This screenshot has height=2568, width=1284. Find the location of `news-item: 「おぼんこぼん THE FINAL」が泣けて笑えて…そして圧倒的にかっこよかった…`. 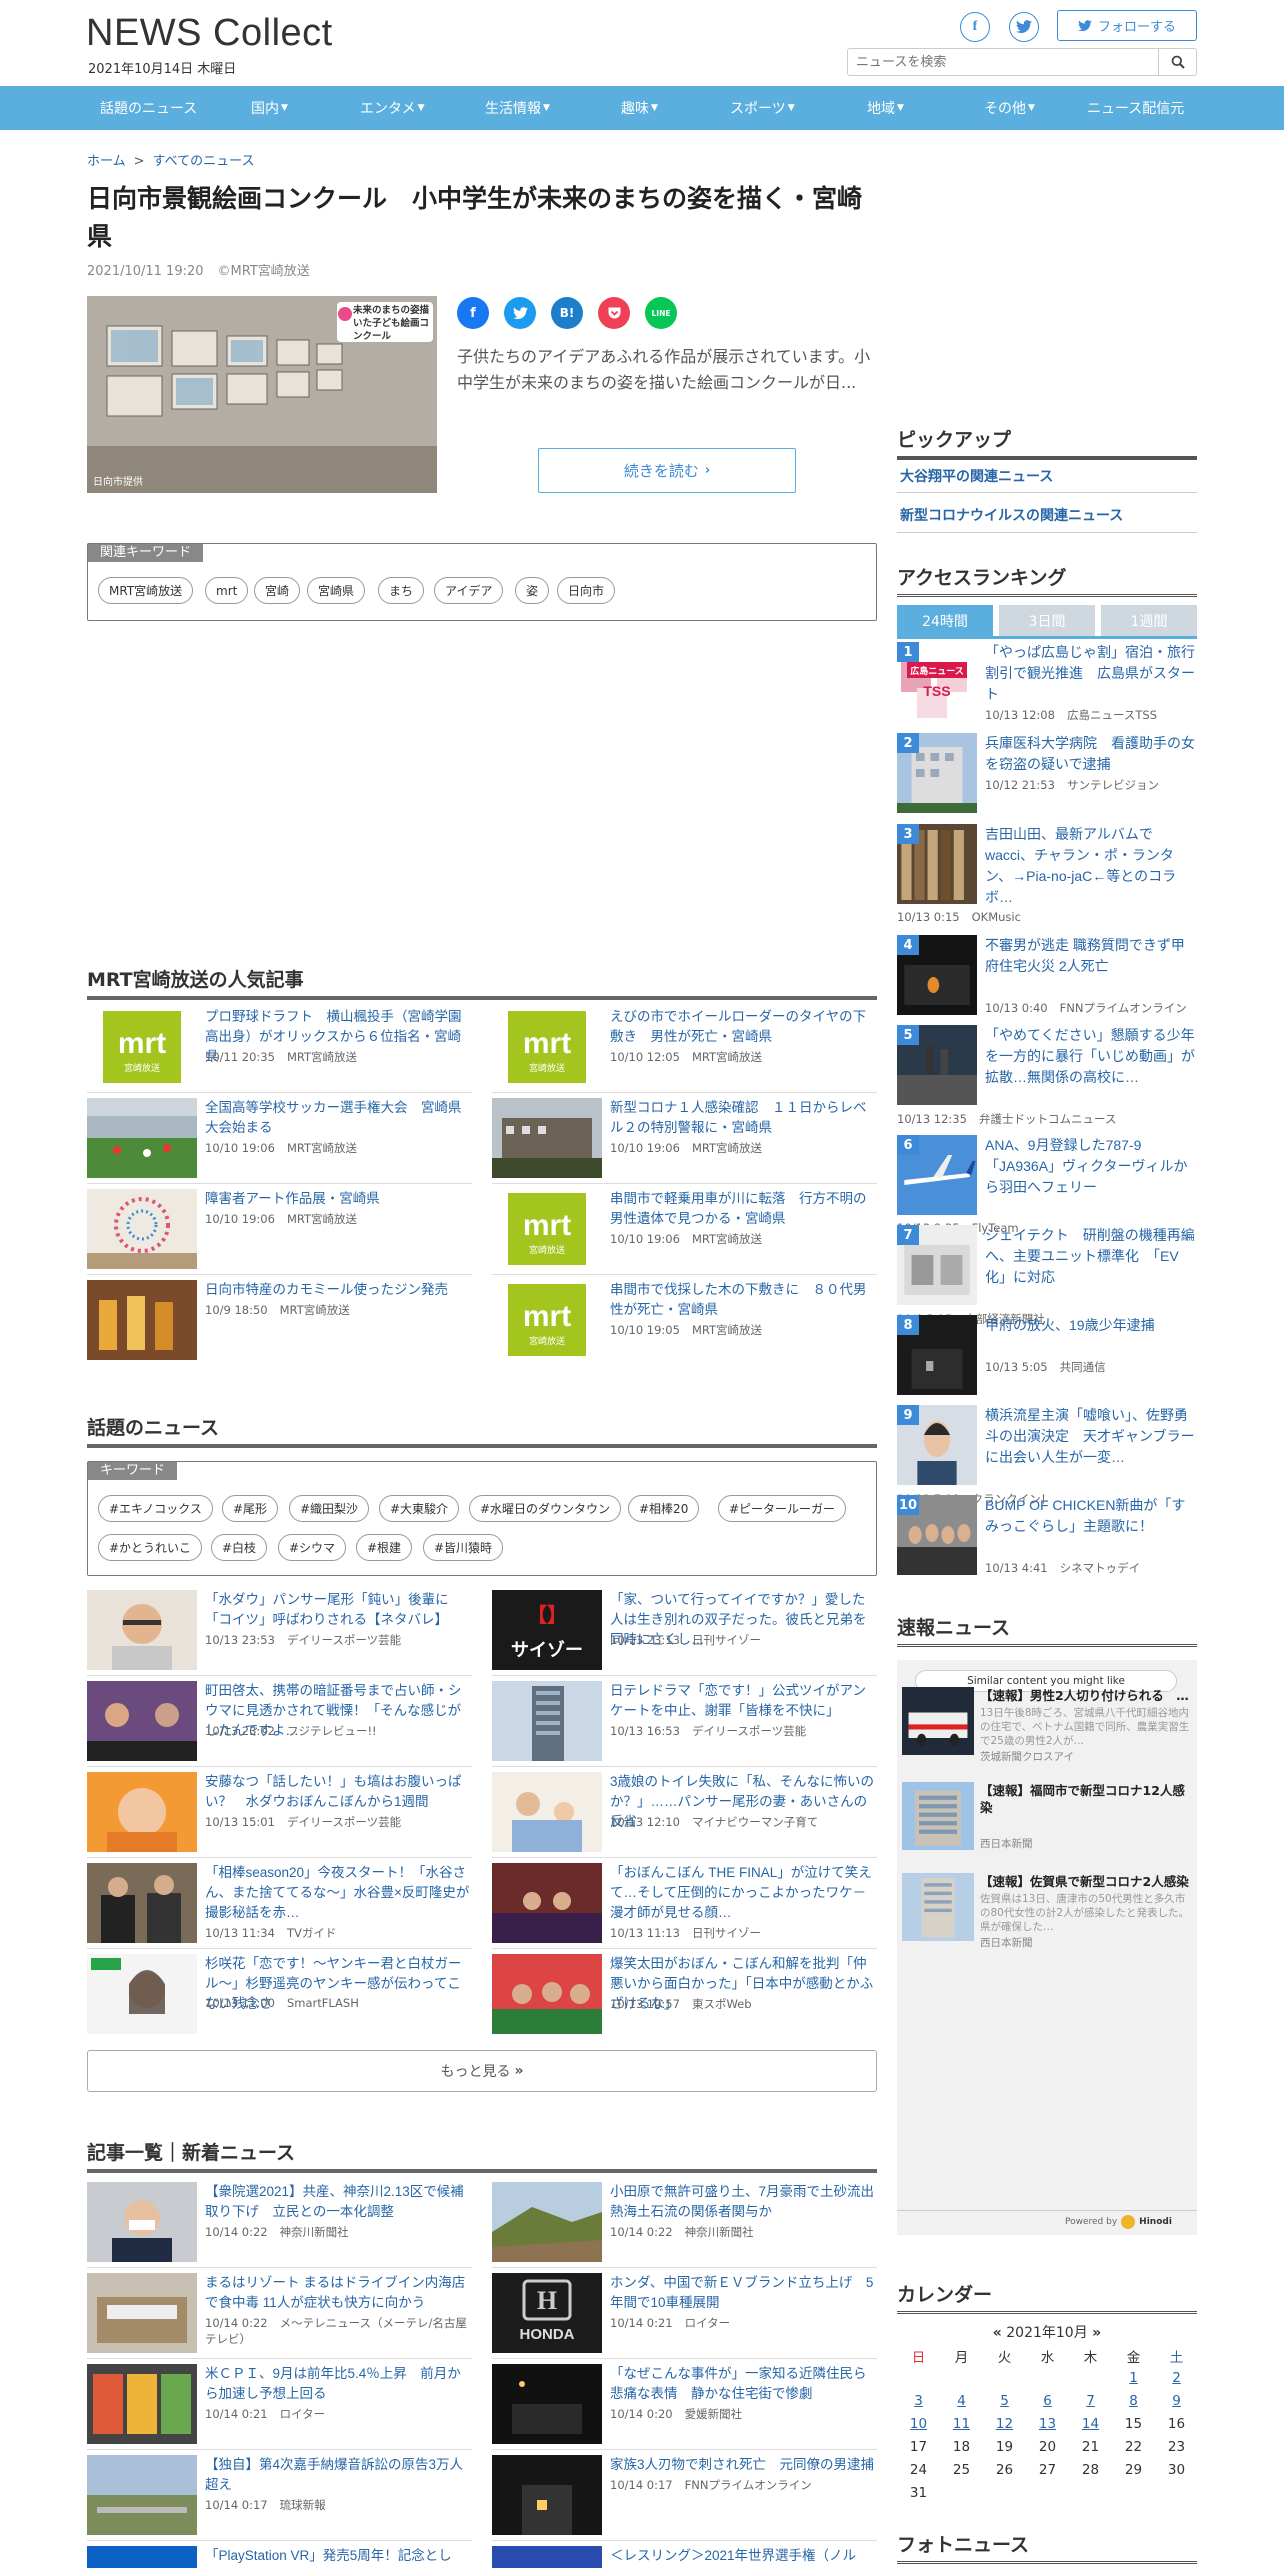

news-item: 「おぼんこぼん THE FINAL」が泣けて笑えて…そして圧倒的にかっこよかった… is located at coordinates (684, 1908).